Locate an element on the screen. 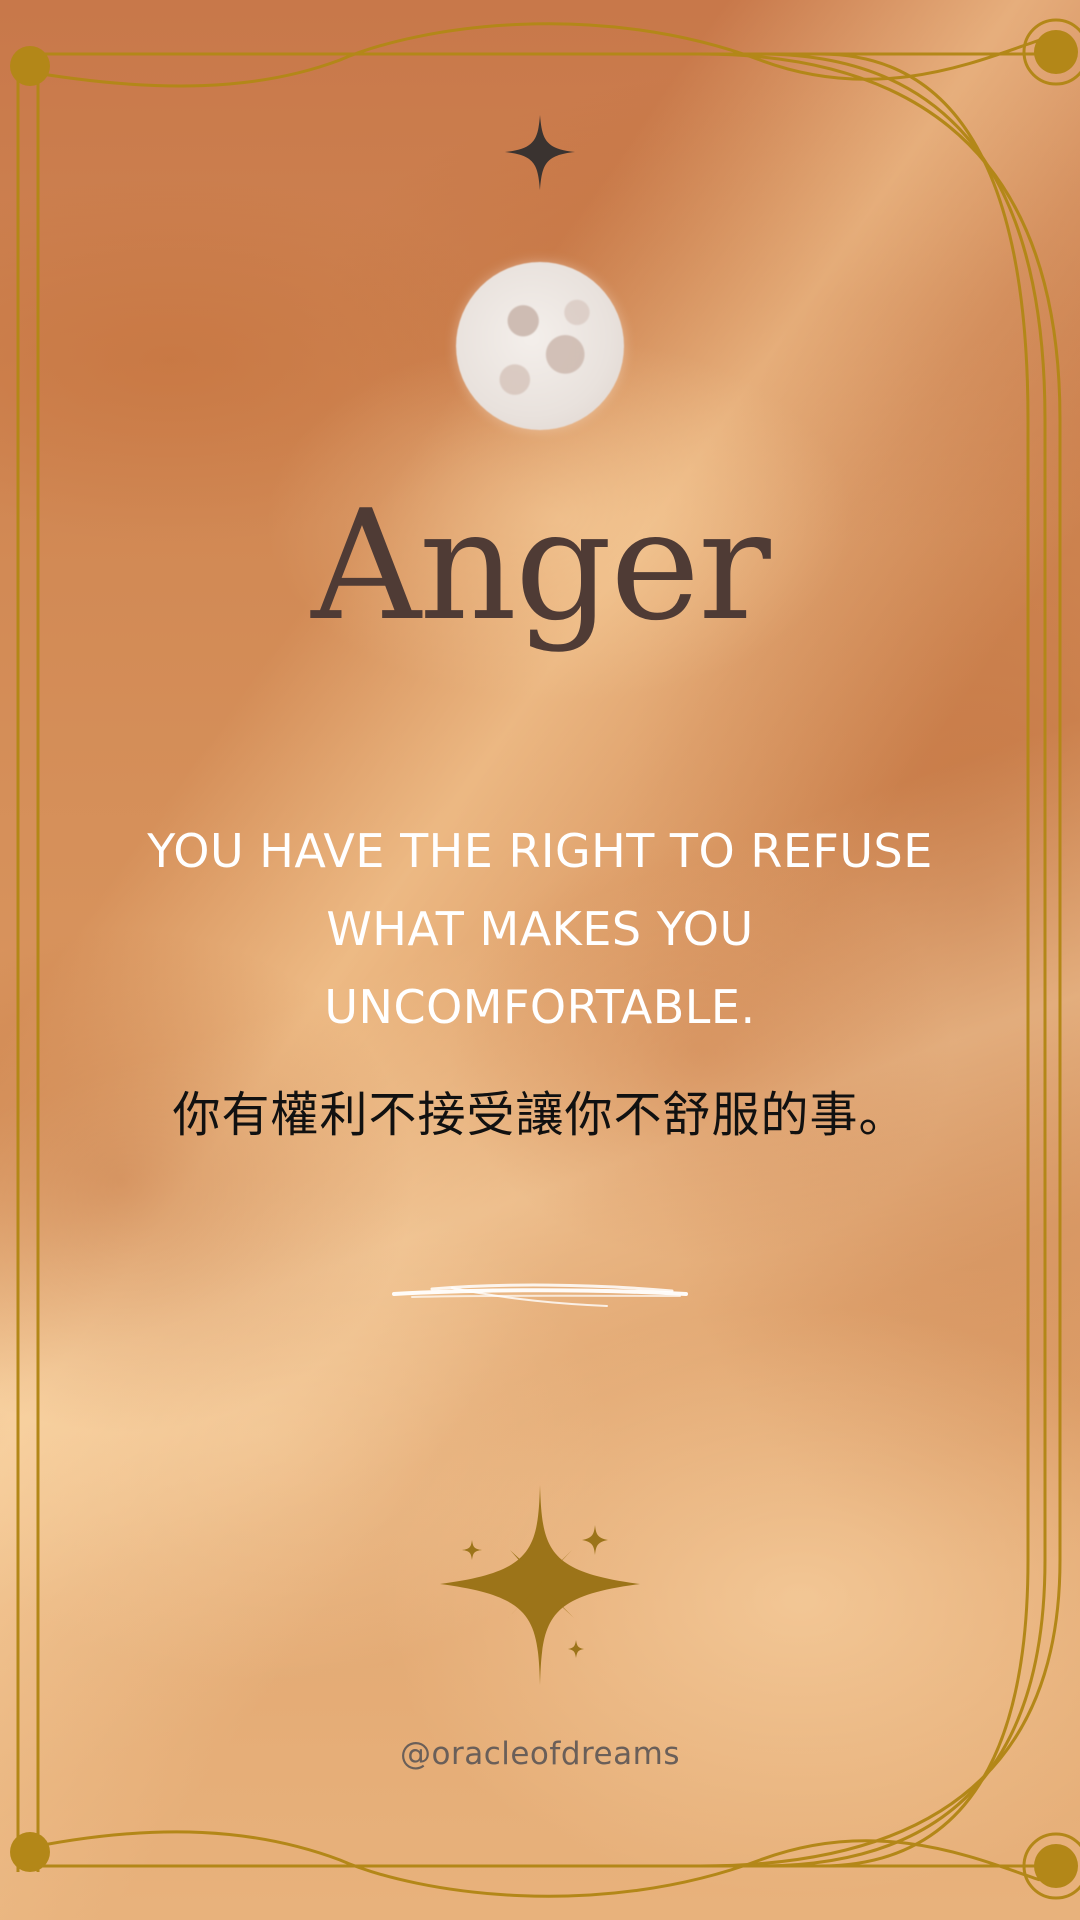 The height and width of the screenshot is (1920, 1080). full-moon-image is located at coordinates (540, 346).